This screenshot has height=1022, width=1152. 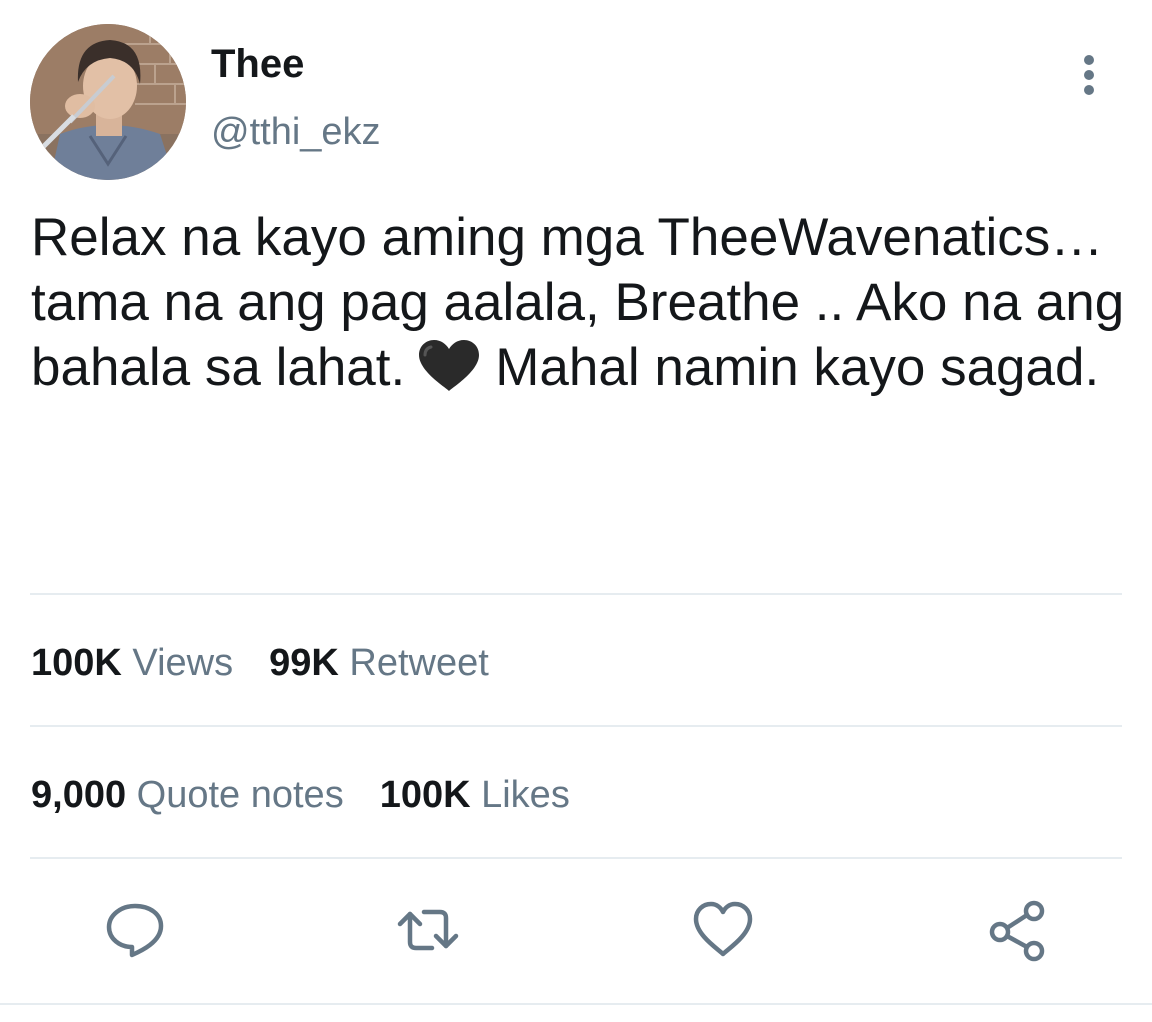 What do you see at coordinates (79, 795) in the screenshot?
I see `quotes-count: 9,000` at bounding box center [79, 795].